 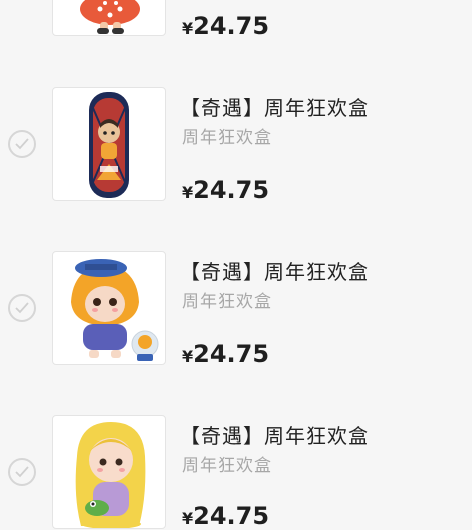 I want to click on cartoon-figure-skirt-icon, so click(x=110, y=17).